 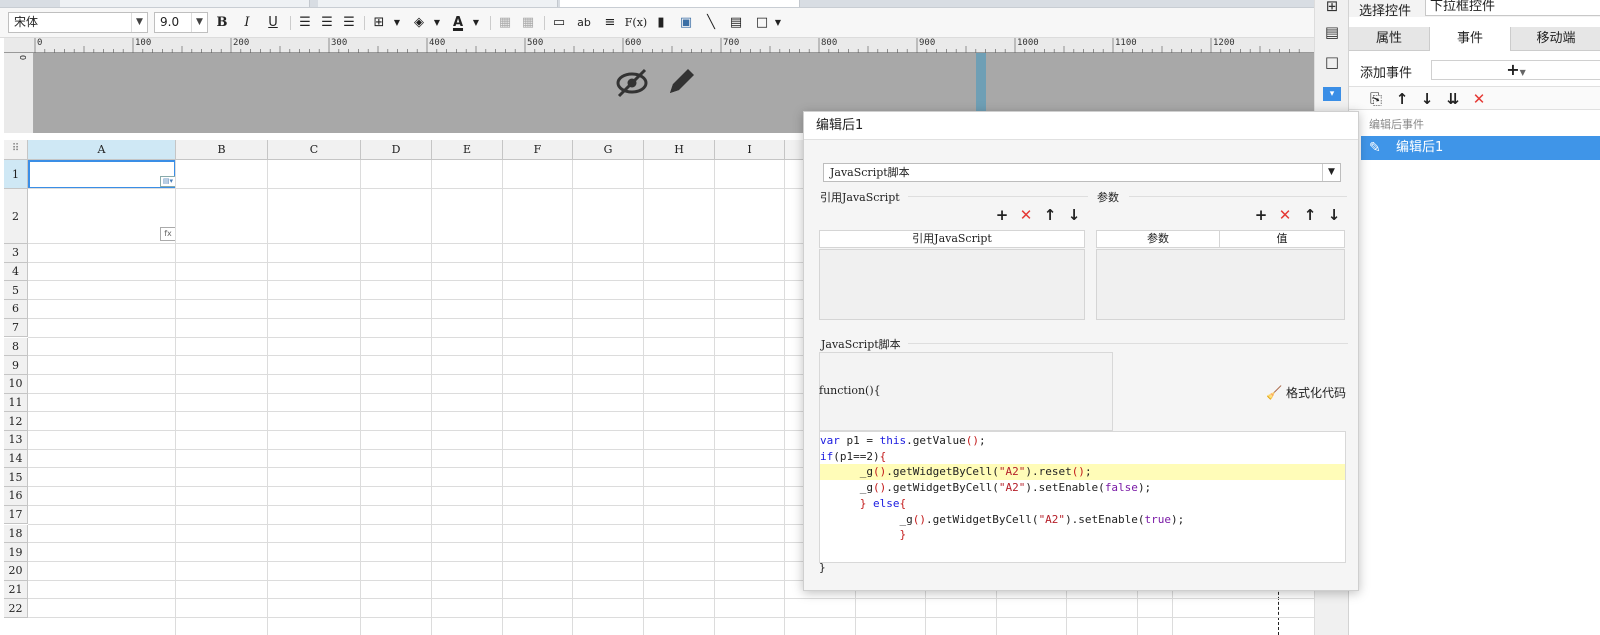 I want to click on column-header: B, so click(x=222, y=150).